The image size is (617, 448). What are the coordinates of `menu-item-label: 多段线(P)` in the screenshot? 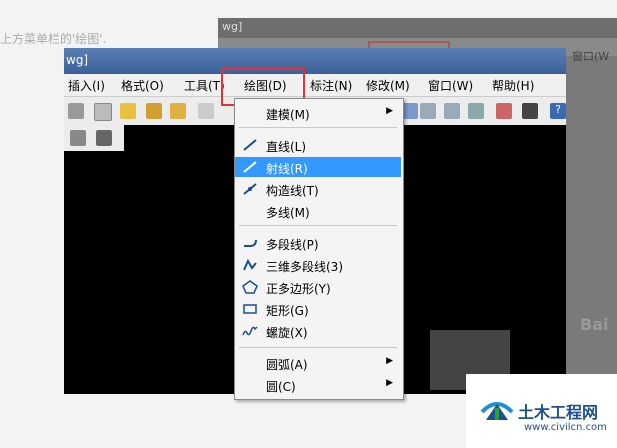 It's located at (292, 245).